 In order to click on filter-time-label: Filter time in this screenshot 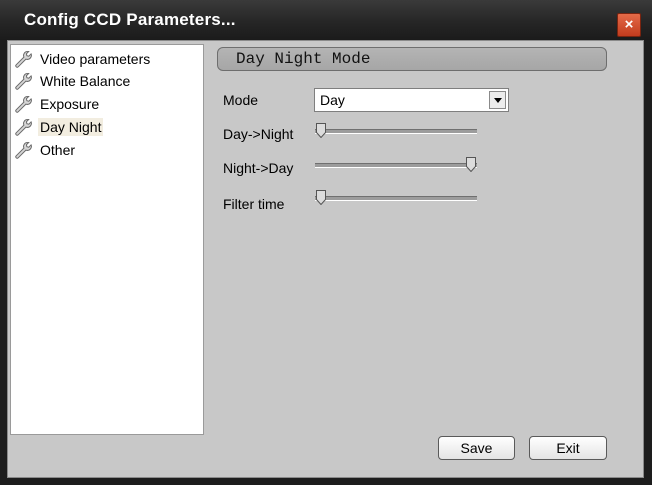, I will do `click(254, 204)`.